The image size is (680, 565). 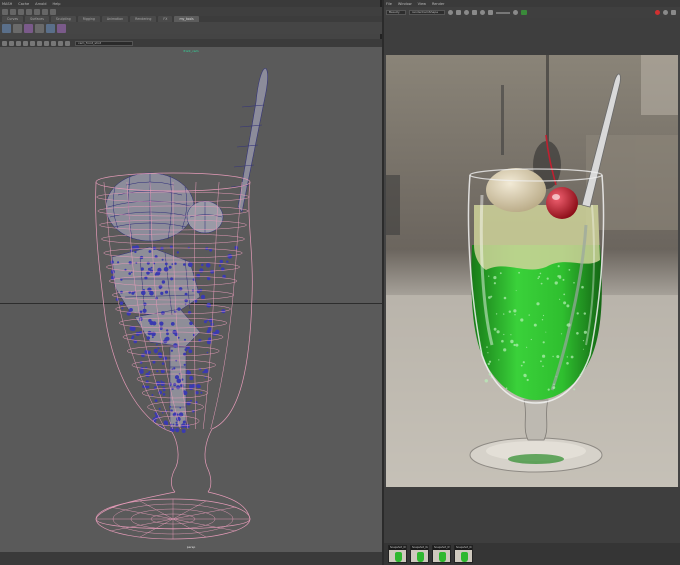 I want to click on menu-window: Window, so click(x=405, y=4).